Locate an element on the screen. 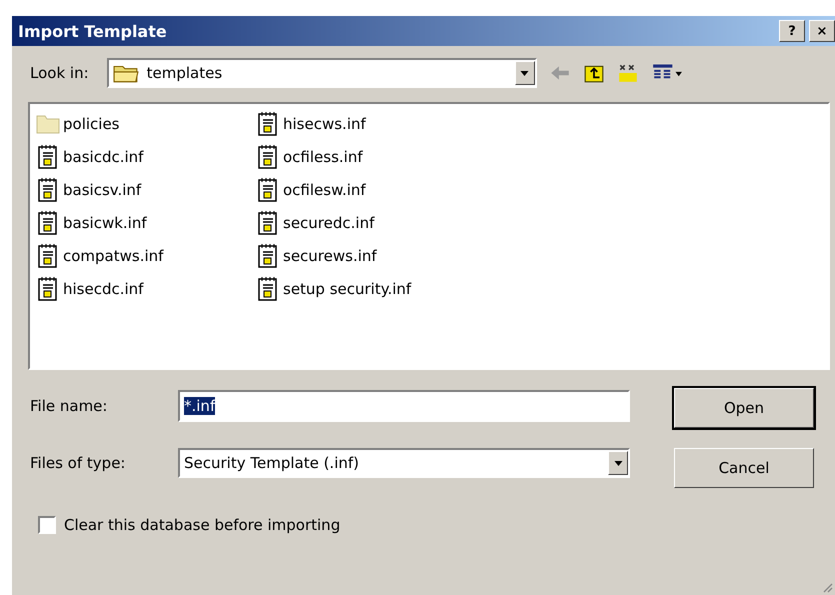 The height and width of the screenshot is (595, 835). look-in-label: Look in: is located at coordinates (59, 73).